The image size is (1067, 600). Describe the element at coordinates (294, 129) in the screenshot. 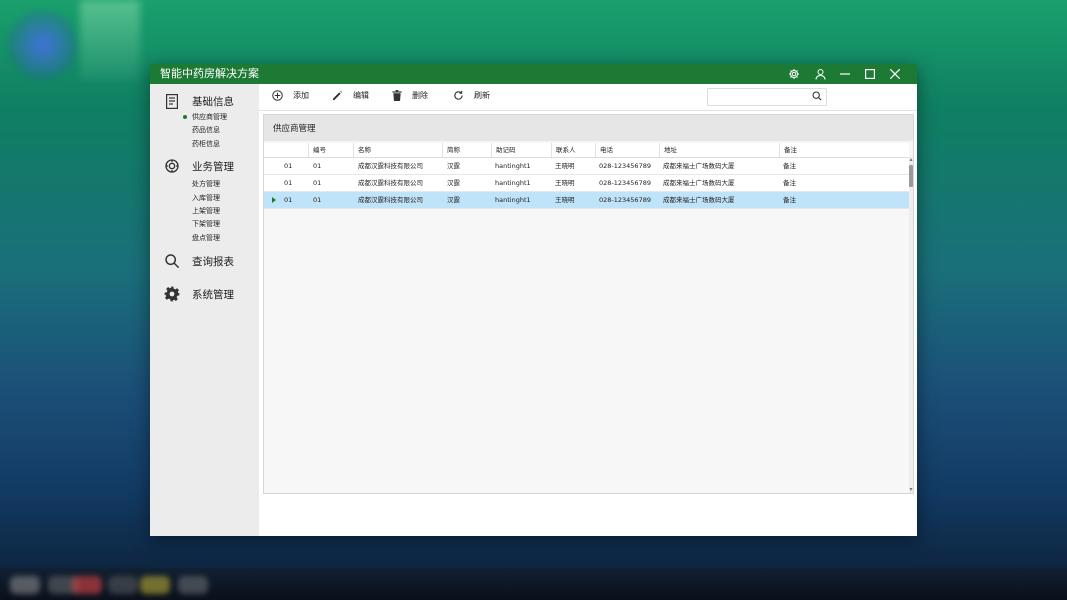

I see `panel-title: 供应商管理` at that location.